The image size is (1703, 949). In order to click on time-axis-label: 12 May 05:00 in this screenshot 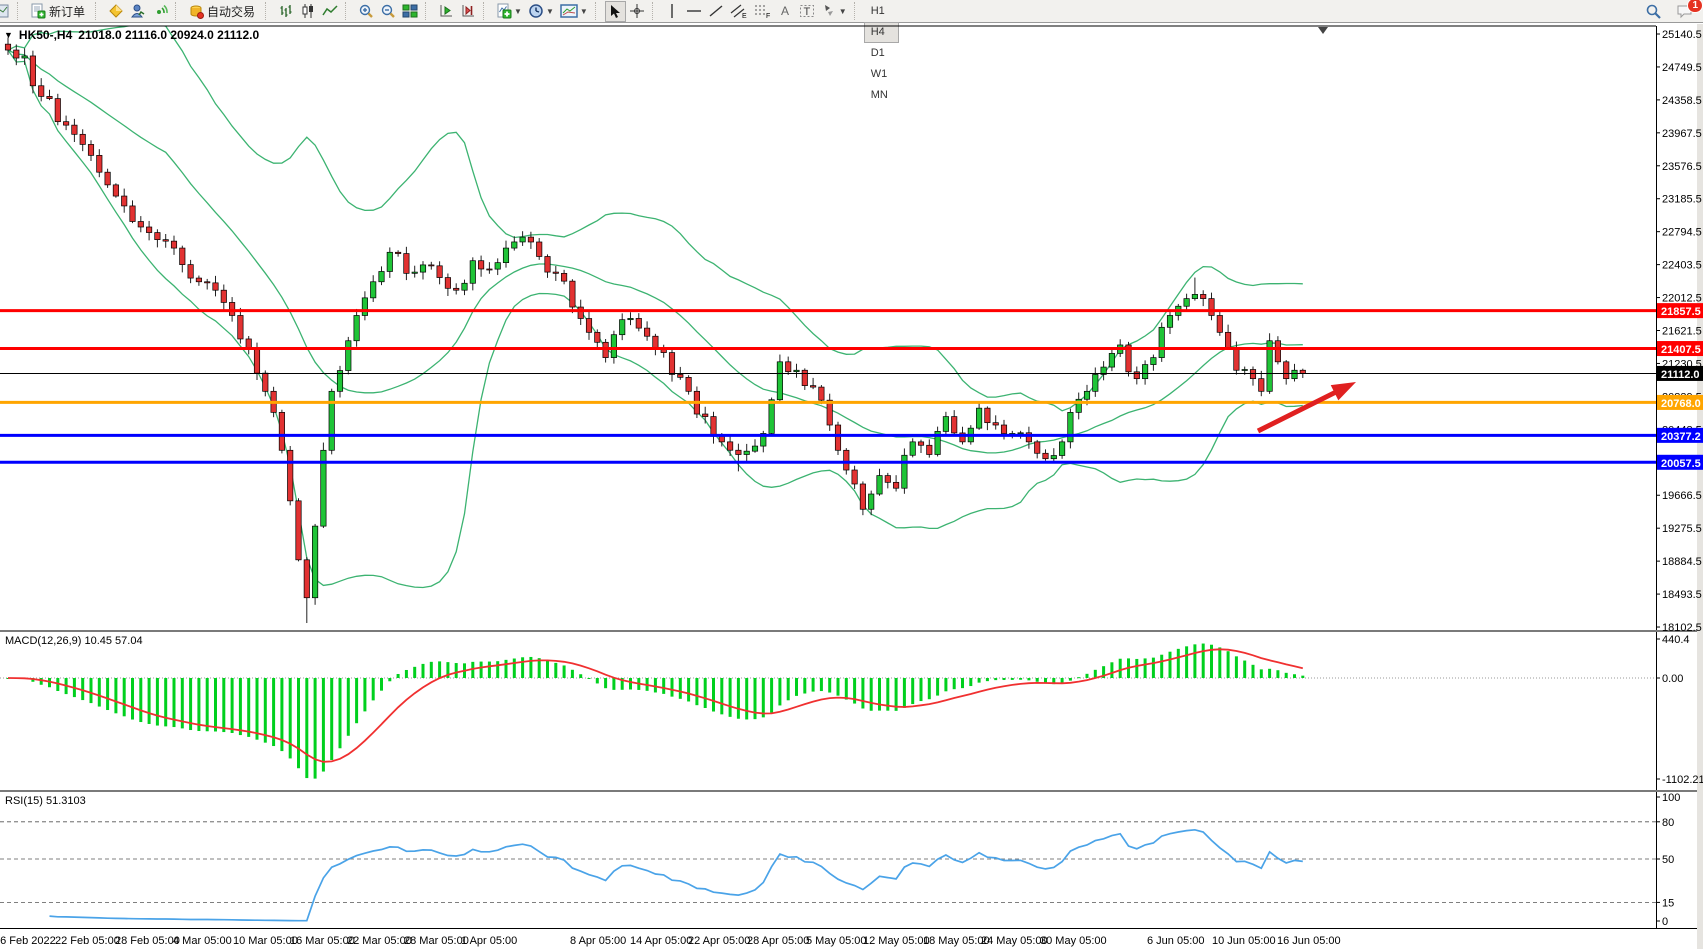, I will do `click(896, 941)`.